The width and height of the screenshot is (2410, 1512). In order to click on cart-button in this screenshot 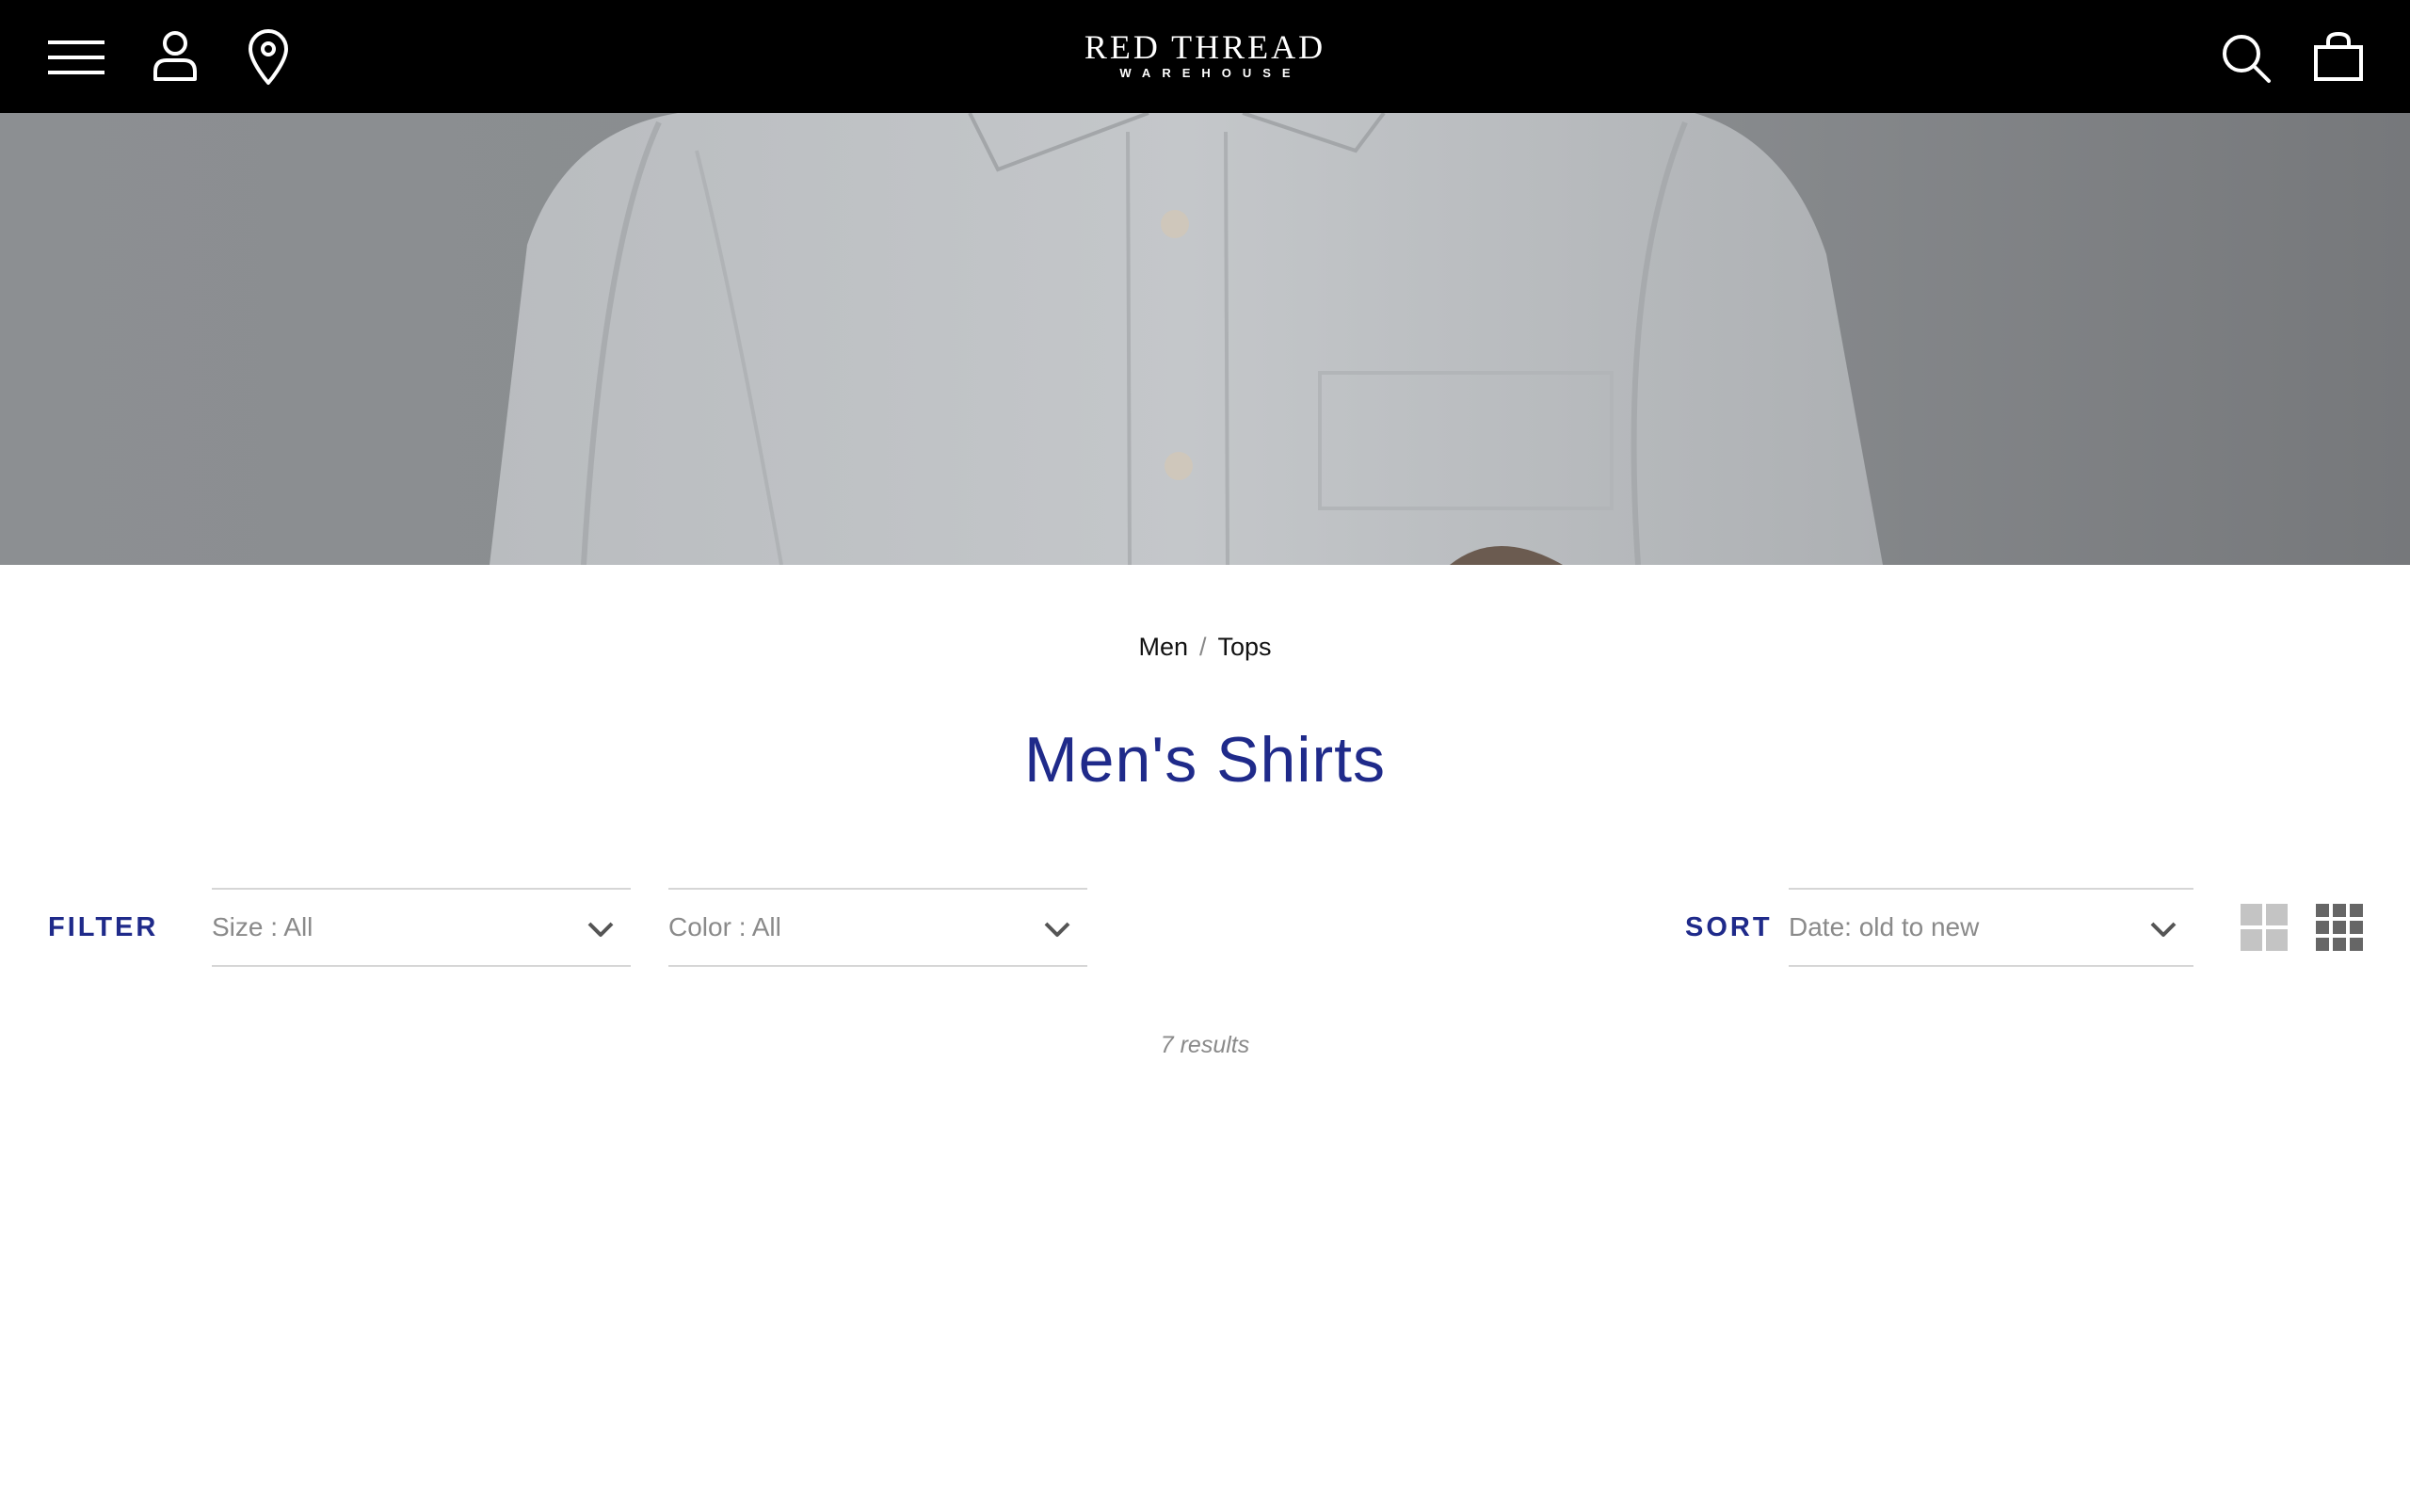, I will do `click(2338, 57)`.